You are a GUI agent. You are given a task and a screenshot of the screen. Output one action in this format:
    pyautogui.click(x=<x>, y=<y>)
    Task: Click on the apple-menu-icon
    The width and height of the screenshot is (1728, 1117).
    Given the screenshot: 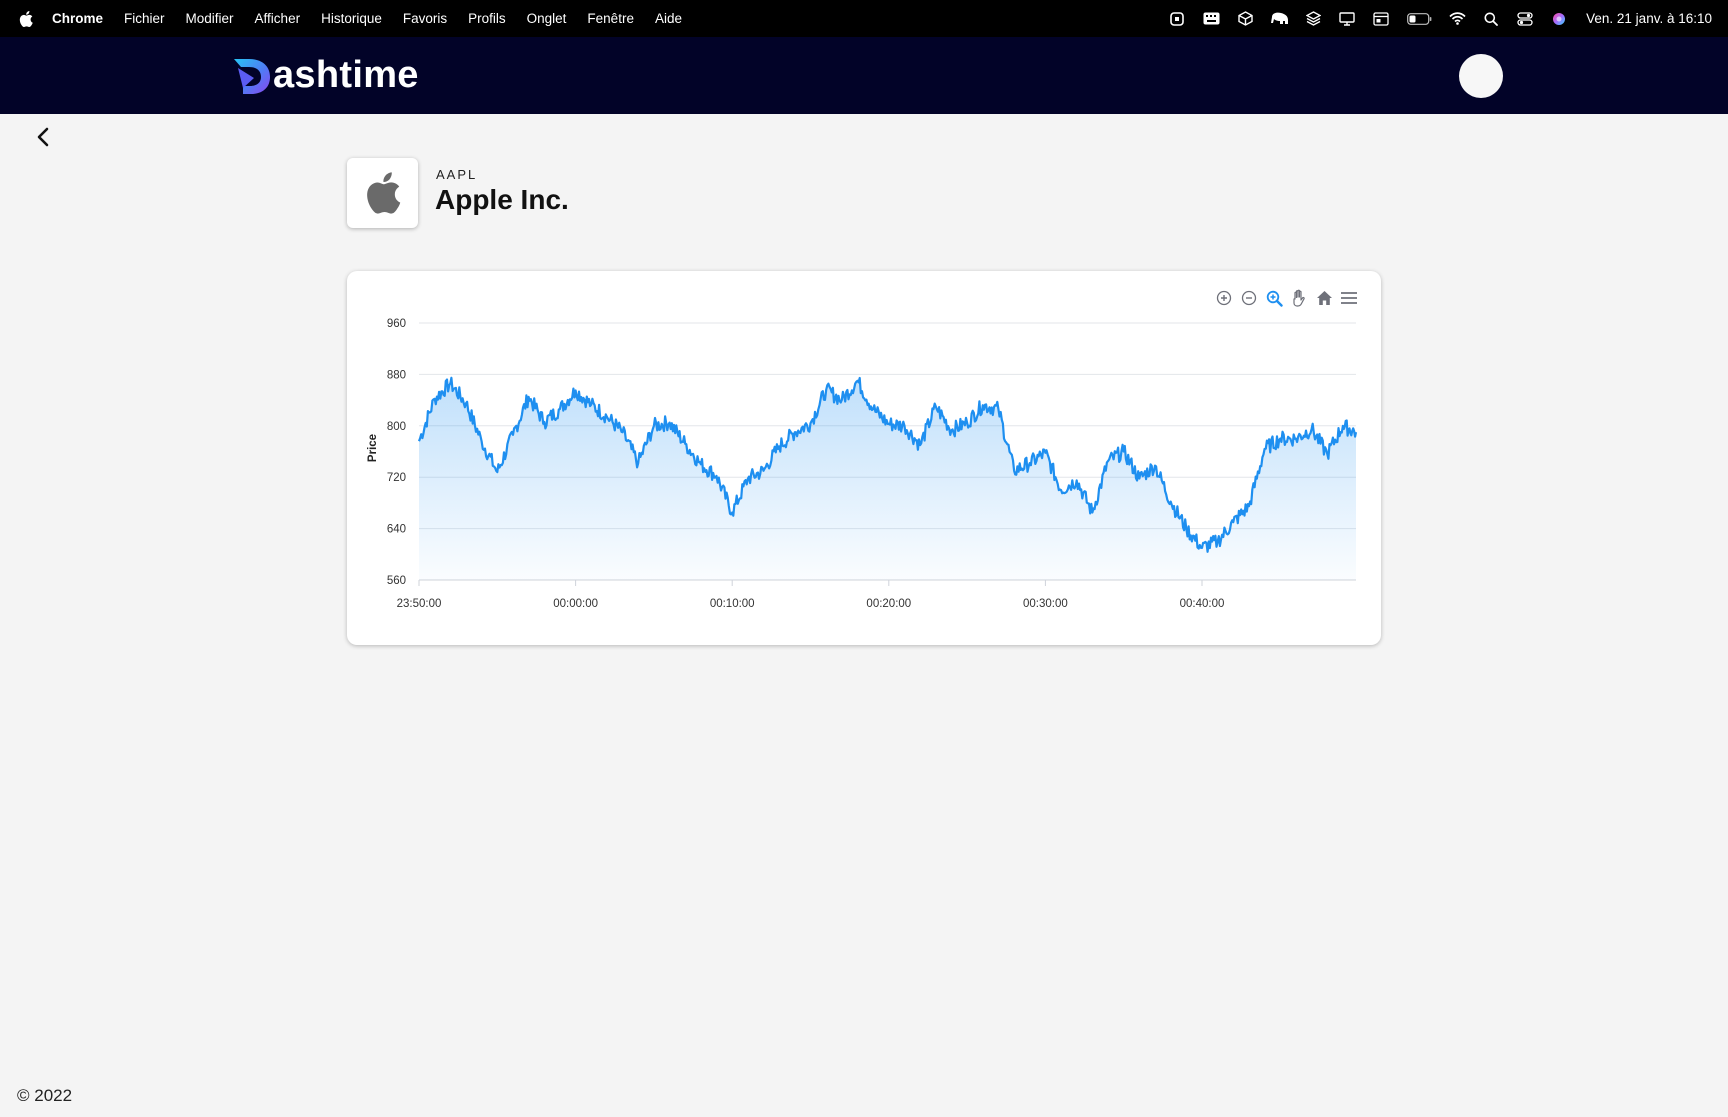 What is the action you would take?
    pyautogui.click(x=26, y=18)
    